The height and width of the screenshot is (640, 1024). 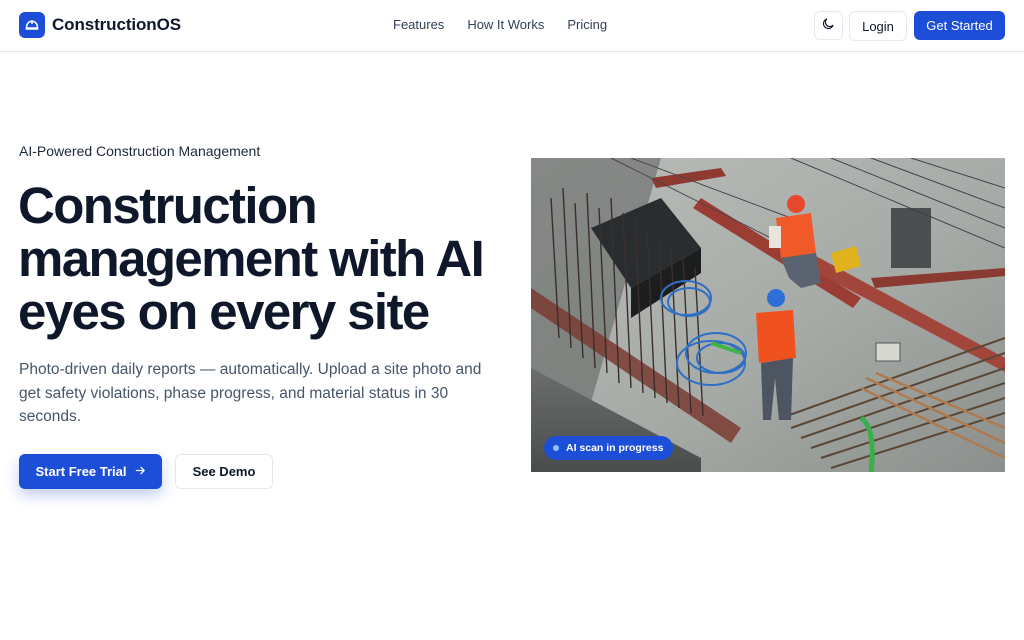 I want to click on see-demo-button: See Demo, so click(x=224, y=471).